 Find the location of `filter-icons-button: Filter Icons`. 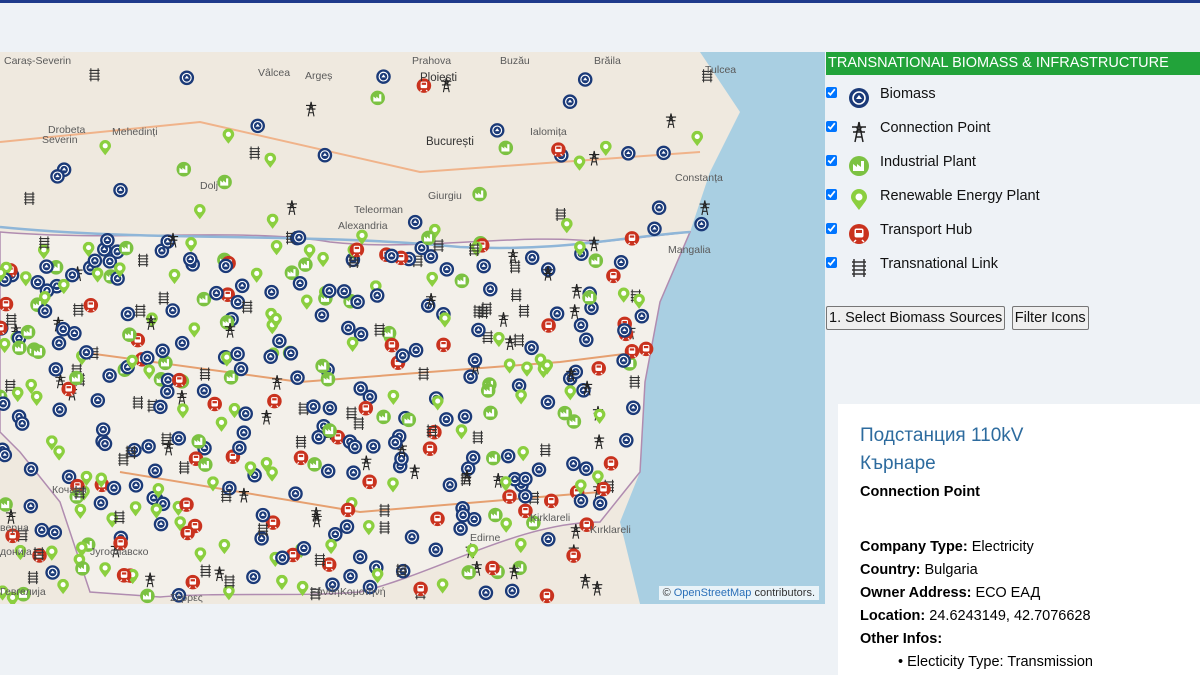

filter-icons-button: Filter Icons is located at coordinates (1050, 318).